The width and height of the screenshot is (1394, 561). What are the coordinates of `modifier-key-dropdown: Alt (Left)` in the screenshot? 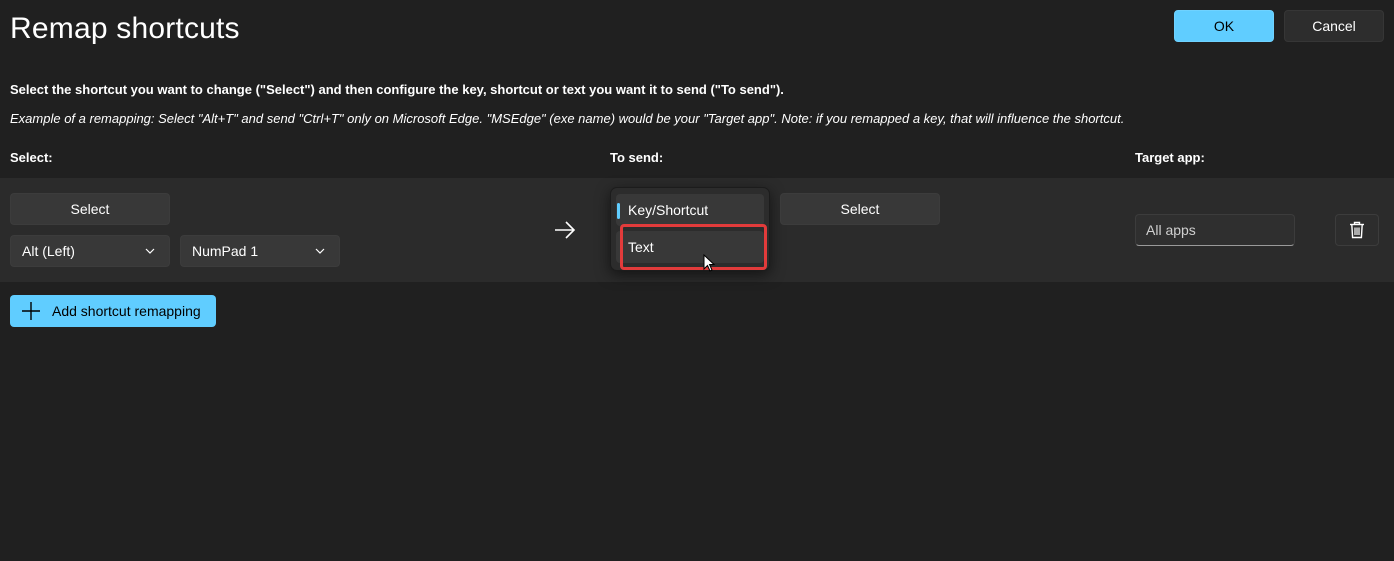 It's located at (90, 251).